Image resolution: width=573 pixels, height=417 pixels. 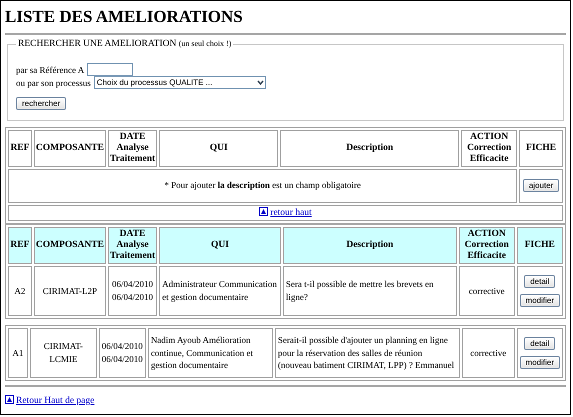 What do you see at coordinates (124, 17) in the screenshot?
I see `page-title: LISTE DES AMELIORATIONS` at bounding box center [124, 17].